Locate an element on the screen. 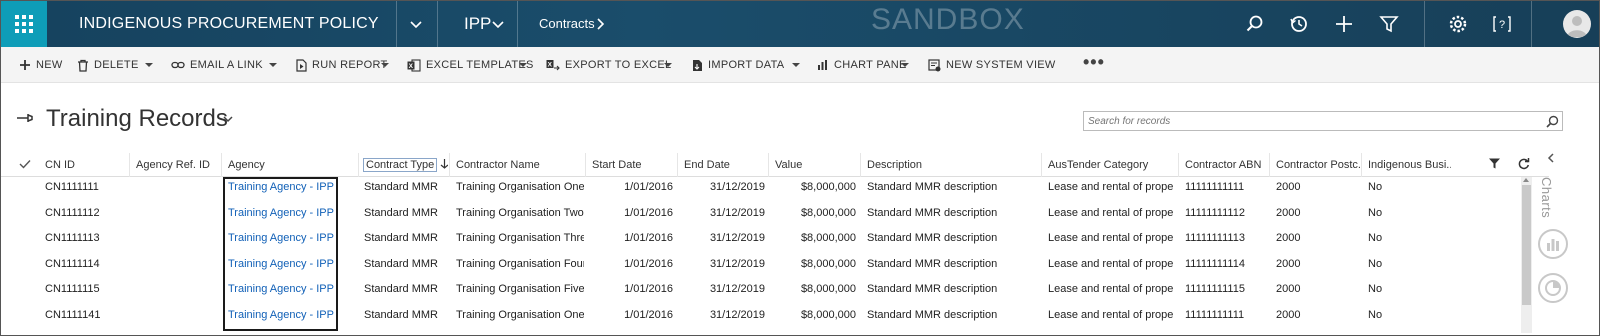  excel-icon: X is located at coordinates (414, 65).